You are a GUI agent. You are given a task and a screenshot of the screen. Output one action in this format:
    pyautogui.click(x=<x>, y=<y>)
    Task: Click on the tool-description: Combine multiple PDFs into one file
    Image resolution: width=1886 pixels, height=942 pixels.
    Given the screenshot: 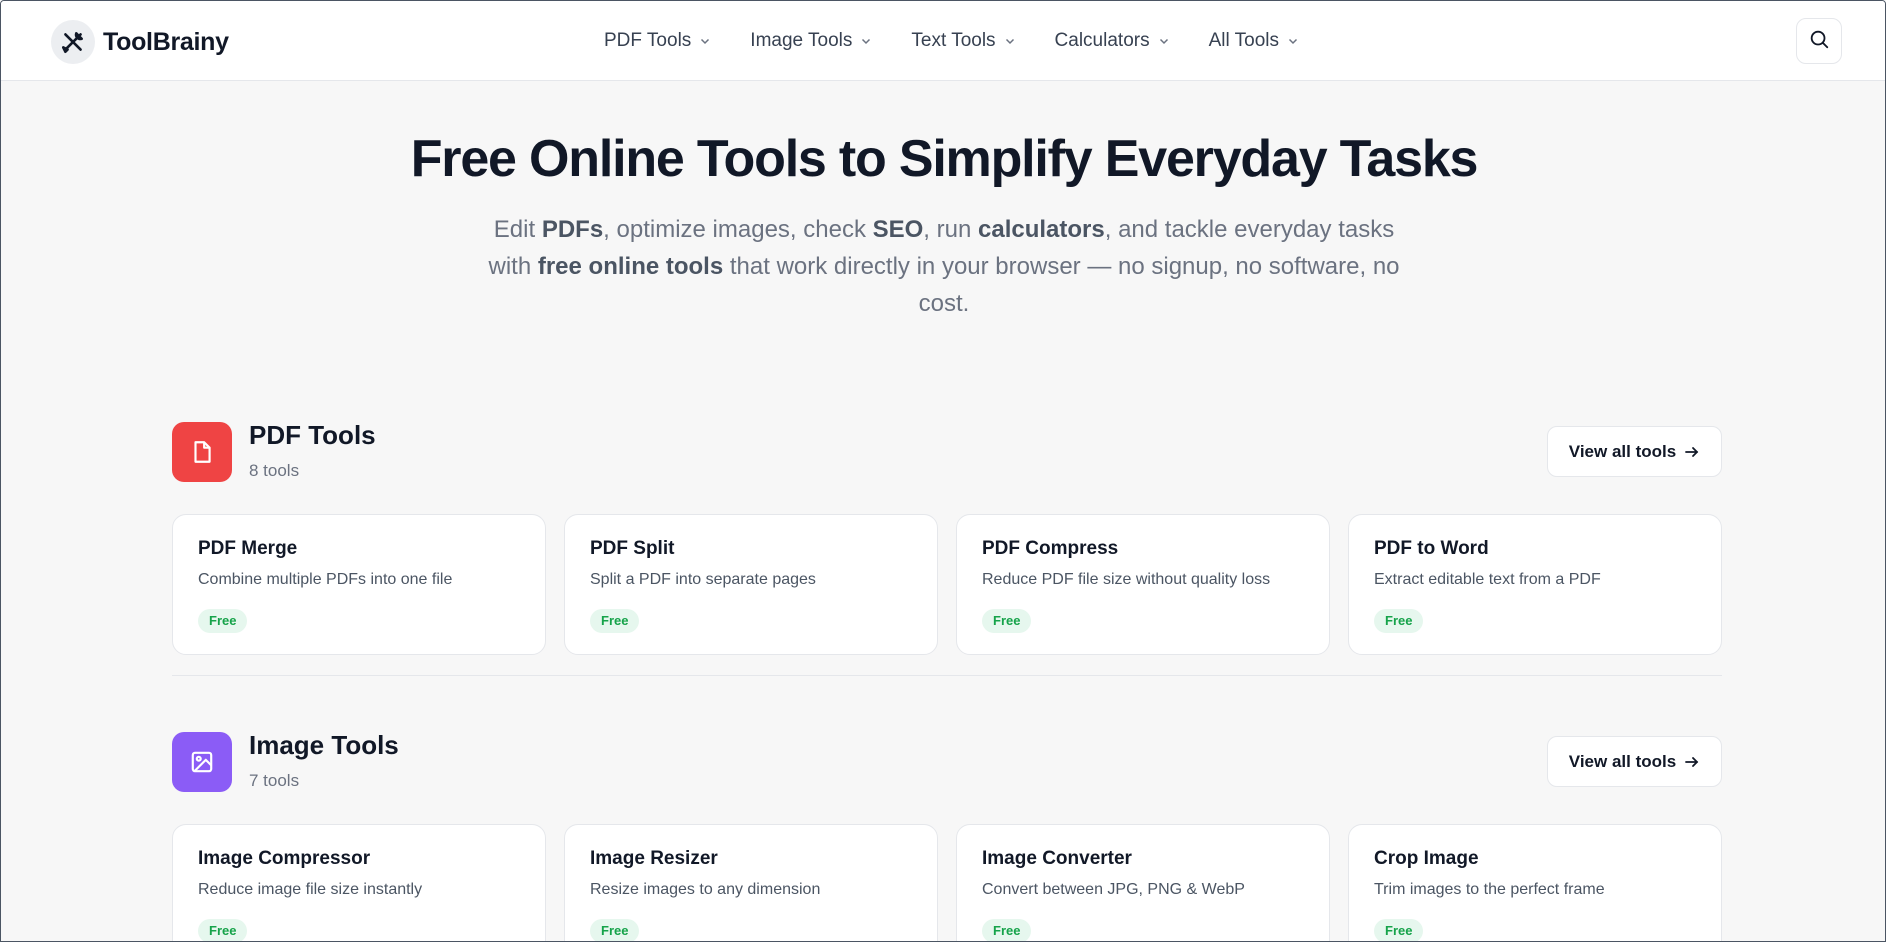 What is the action you would take?
    pyautogui.click(x=325, y=579)
    